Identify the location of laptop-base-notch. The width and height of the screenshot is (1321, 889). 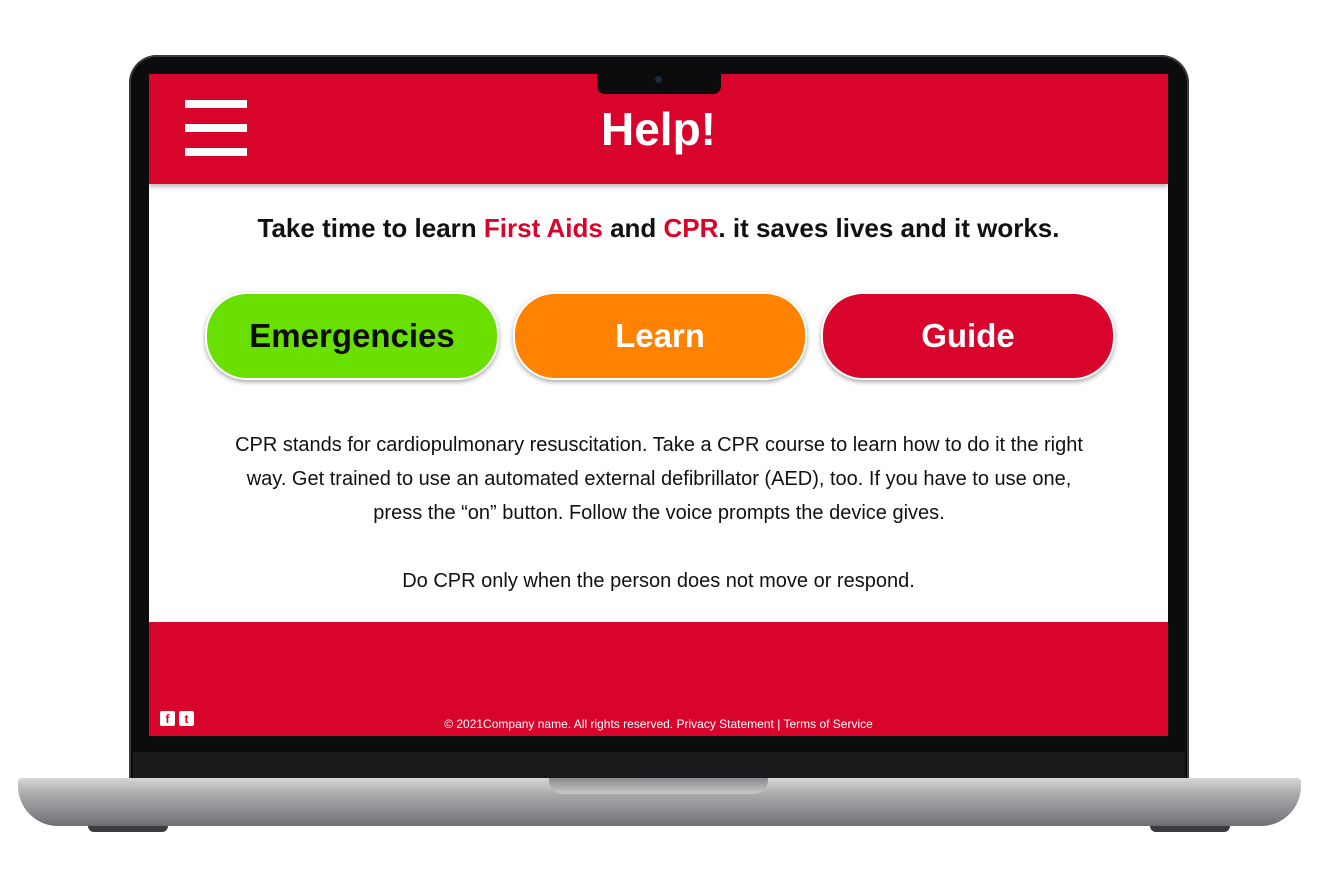
(658, 786).